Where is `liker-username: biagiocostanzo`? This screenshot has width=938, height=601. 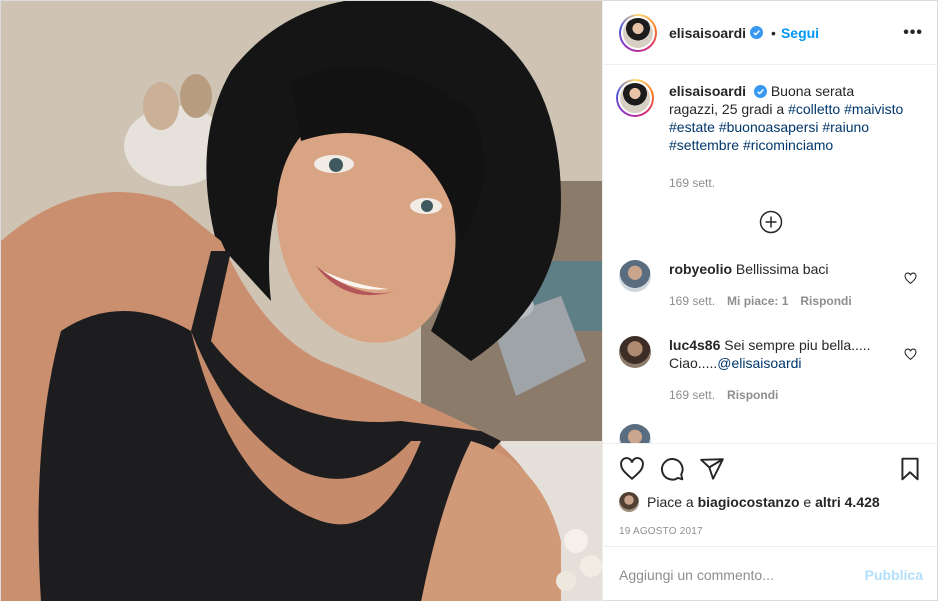
liker-username: biagiocostanzo is located at coordinates (749, 502).